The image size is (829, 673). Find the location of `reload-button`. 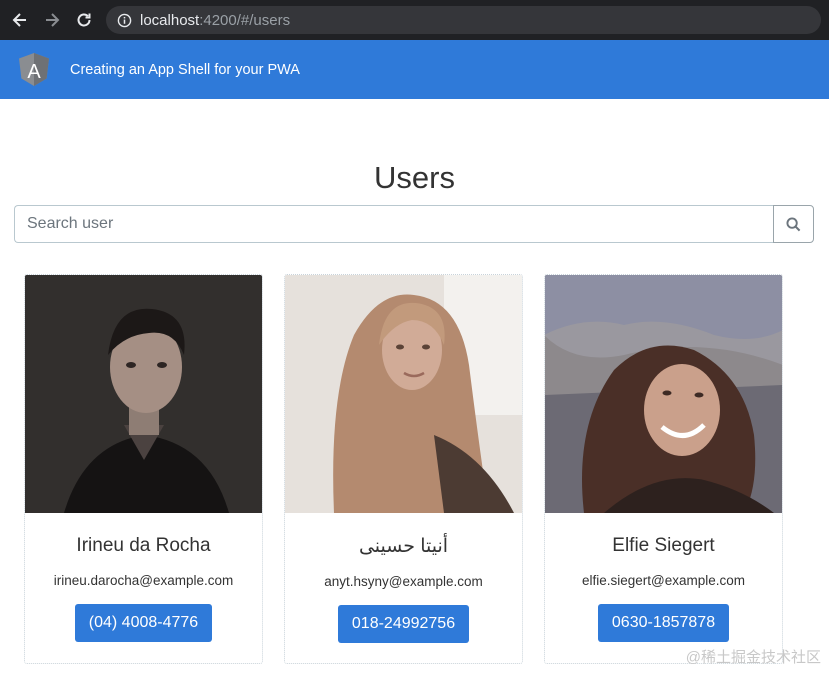

reload-button is located at coordinates (84, 20).